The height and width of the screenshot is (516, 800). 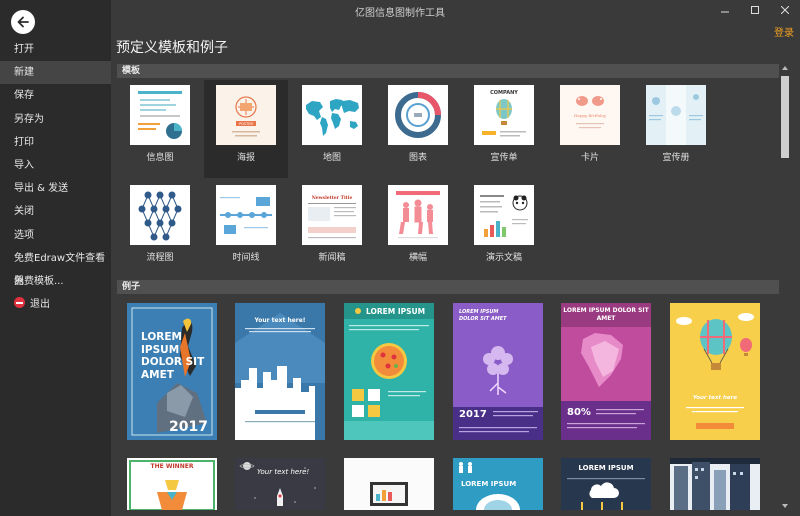 What do you see at coordinates (455, 10) in the screenshot?
I see `title-bar: 亿图信息图制作工具` at bounding box center [455, 10].